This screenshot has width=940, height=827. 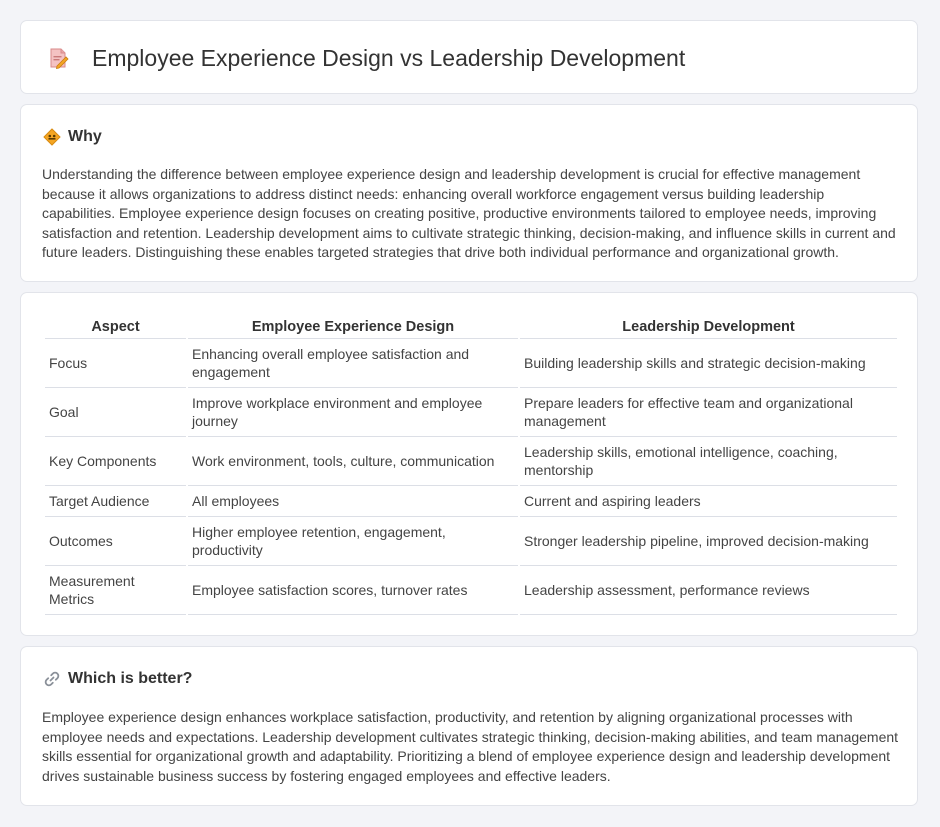 I want to click on row-aspect: Measurement Metrics, so click(x=115, y=590).